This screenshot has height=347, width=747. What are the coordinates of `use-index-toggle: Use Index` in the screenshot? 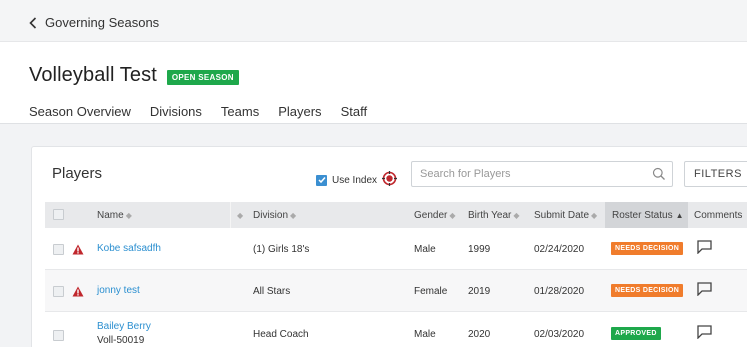 It's located at (357, 180).